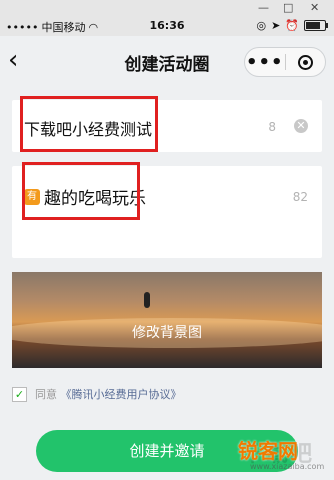 The height and width of the screenshot is (480, 334). Describe the element at coordinates (268, 451) in the screenshot. I see `watermark-brand: 锐客网` at that location.